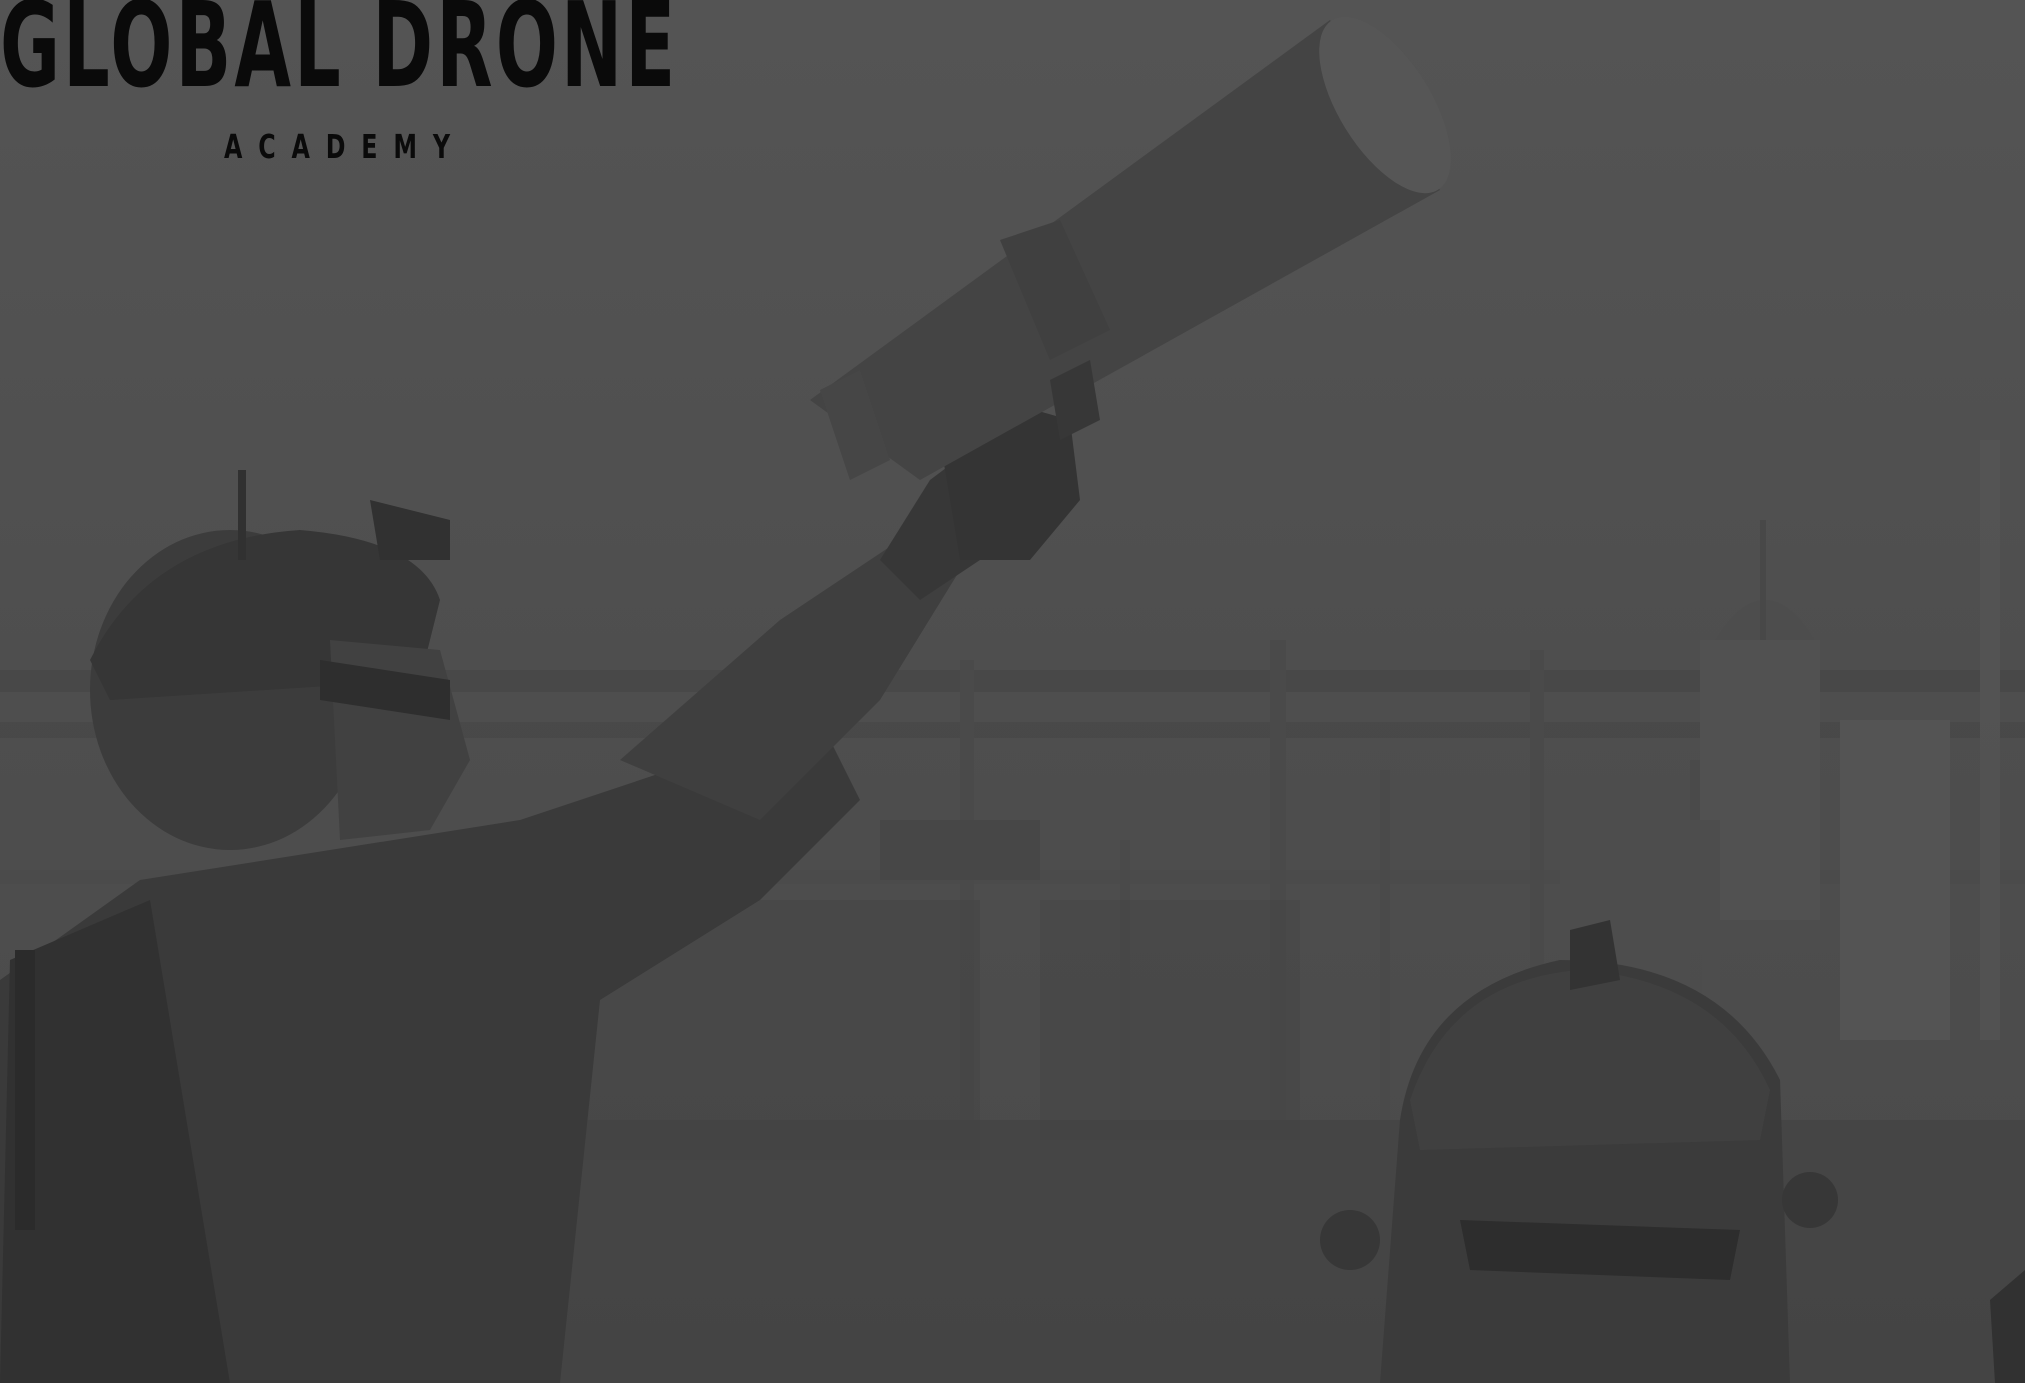 The image size is (2025, 1383). Describe the element at coordinates (339, 57) in the screenshot. I see `logo-title: GLOBAL DRONE` at that location.